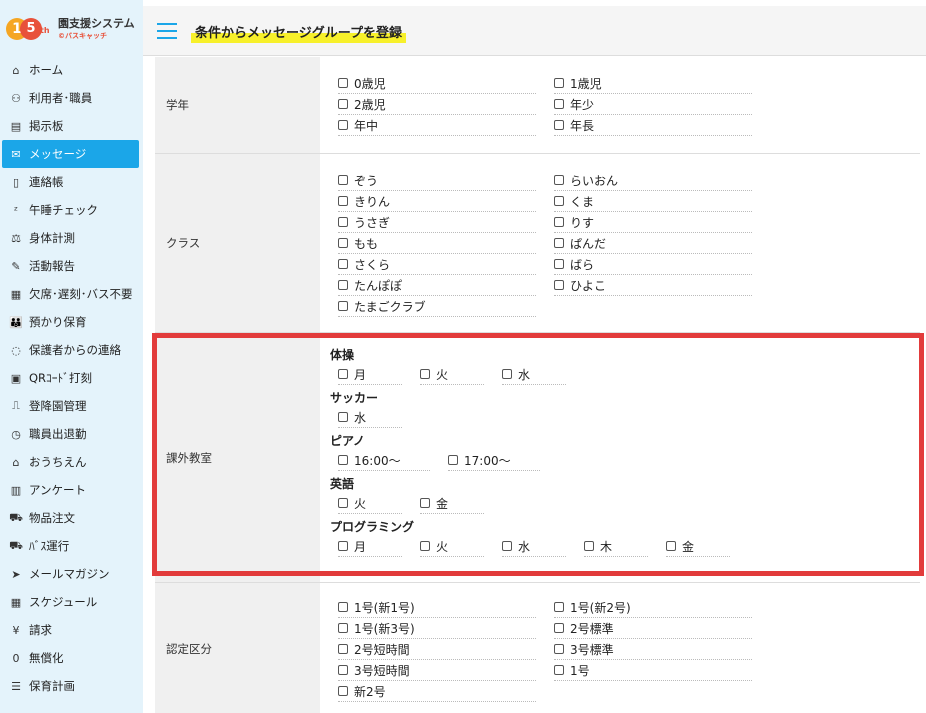  I want to click on class-checkbox: ひよこ, so click(653, 285).